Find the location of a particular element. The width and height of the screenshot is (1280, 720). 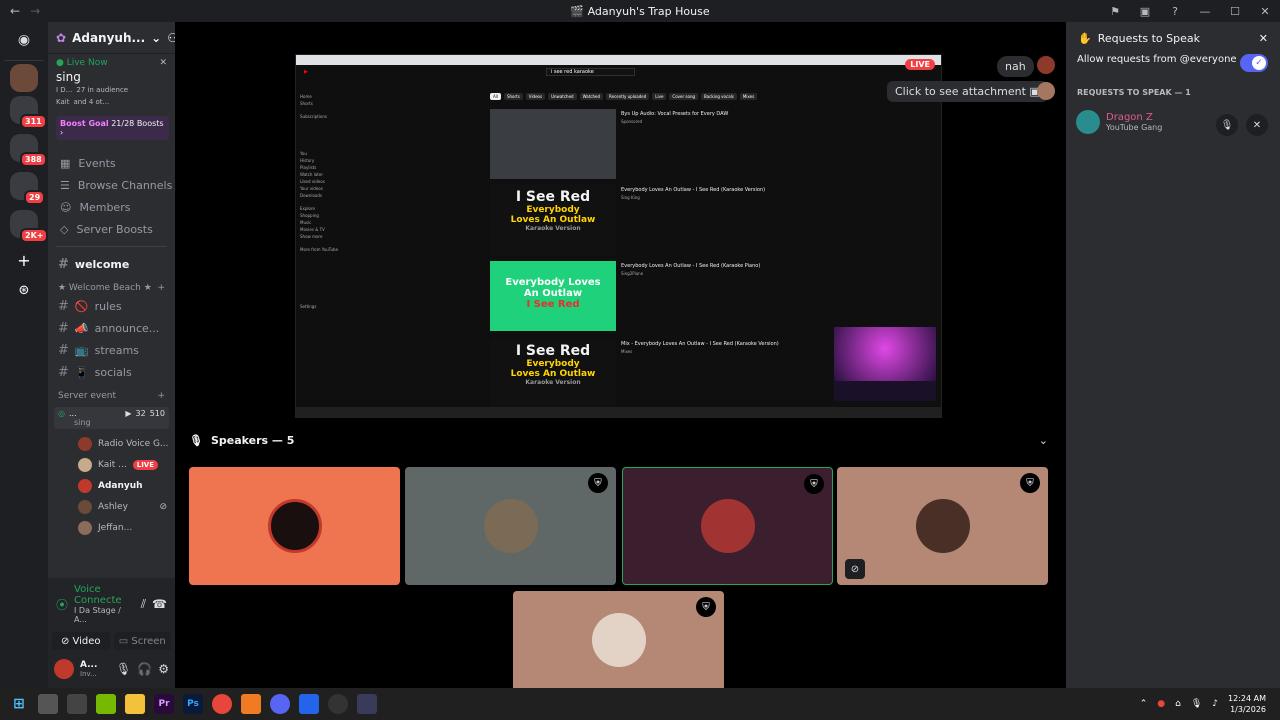

category-server-event: Server event + is located at coordinates (111, 393).